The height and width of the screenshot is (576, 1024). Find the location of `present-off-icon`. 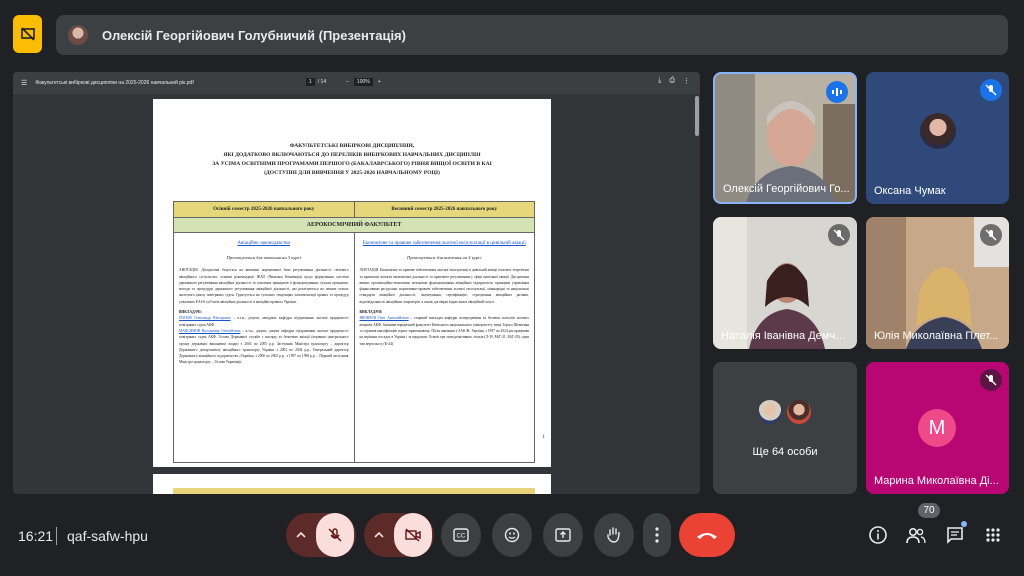

present-off-icon is located at coordinates (27, 34).